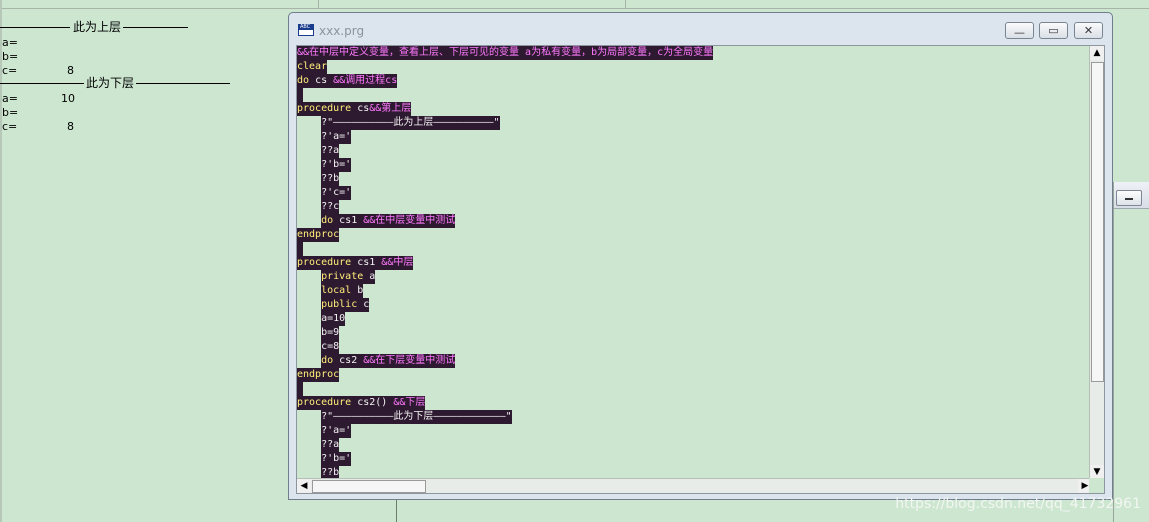 This screenshot has width=1149, height=522. I want to click on selected-text: ?'b=', so click(336, 165).